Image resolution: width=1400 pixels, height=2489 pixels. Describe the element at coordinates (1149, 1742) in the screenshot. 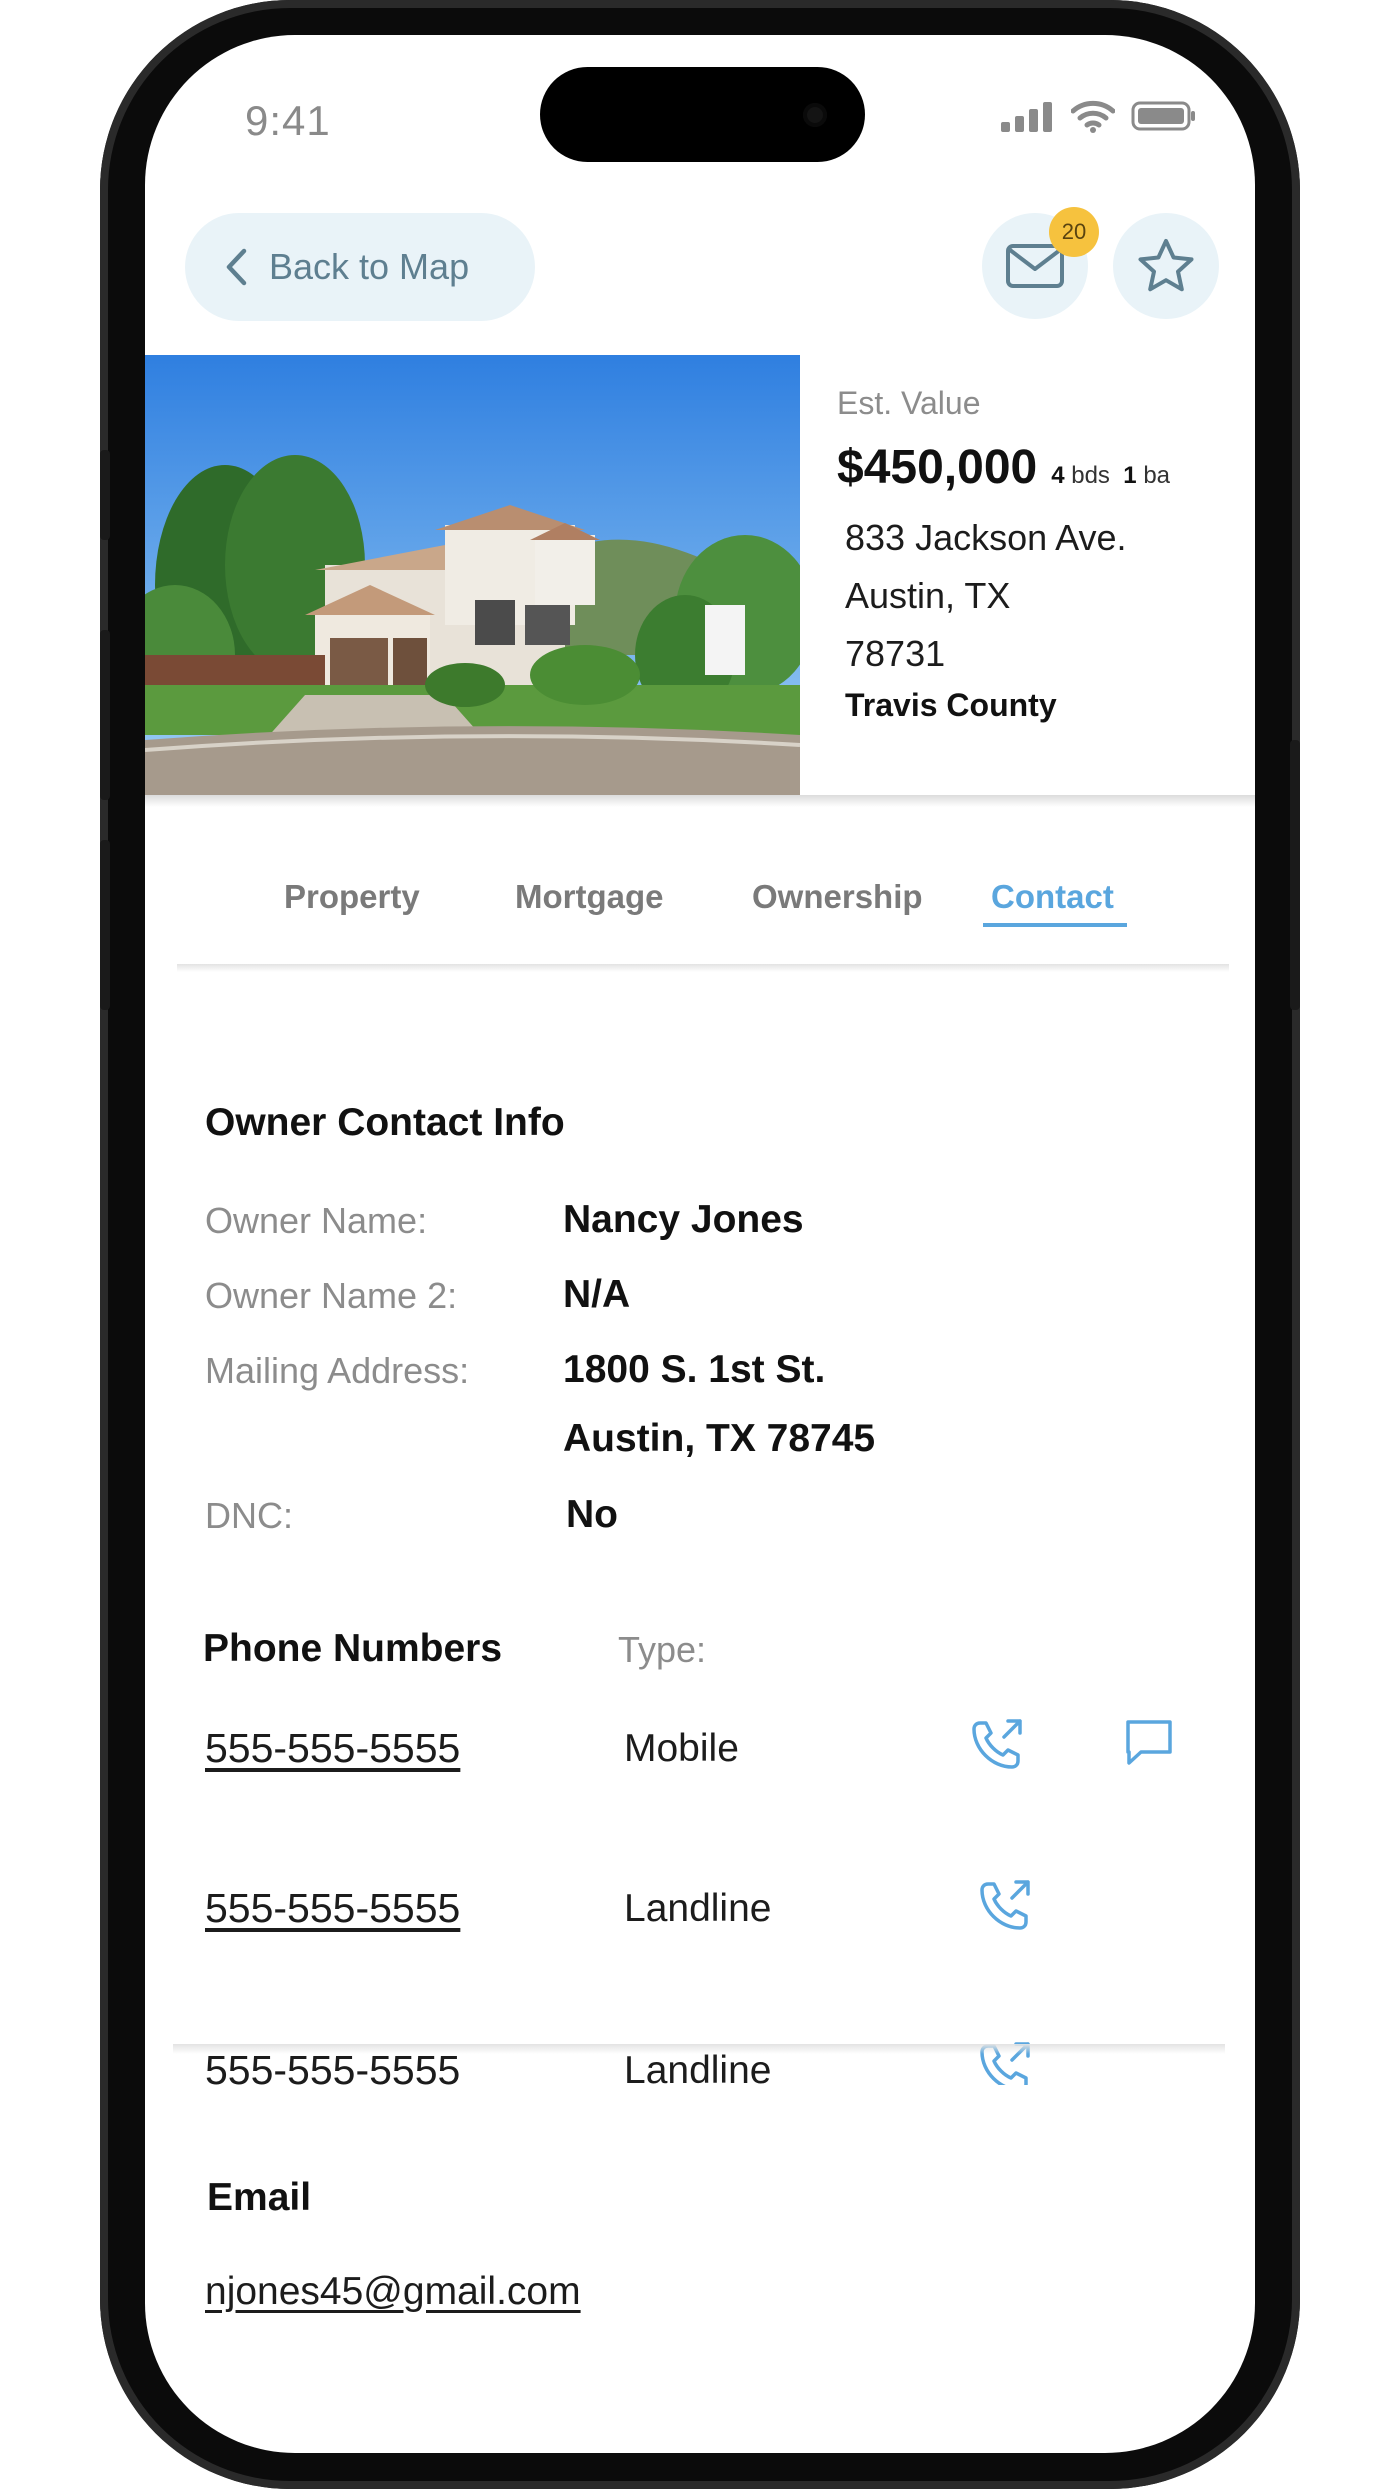

I see `message-icon` at that location.